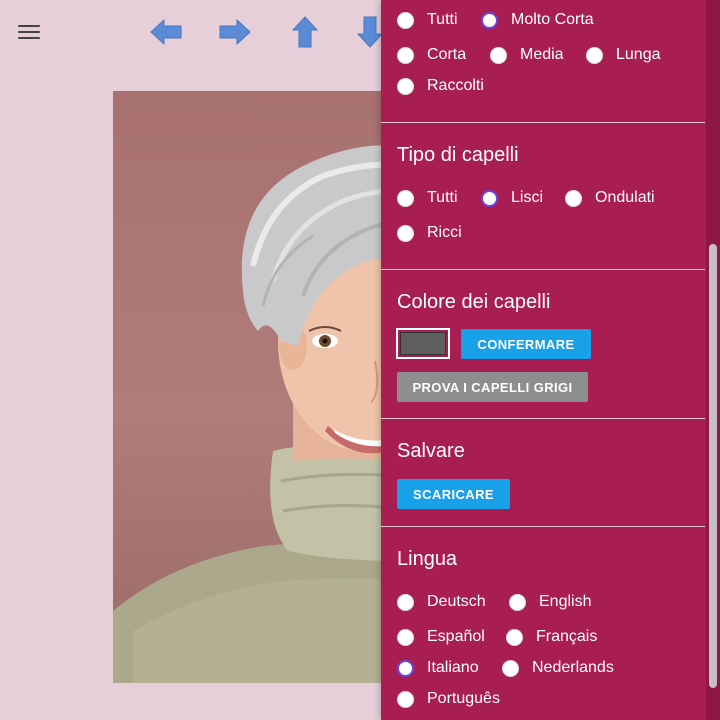 This screenshot has height=720, width=720. I want to click on radio-lang-portugues: Português, so click(448, 699).